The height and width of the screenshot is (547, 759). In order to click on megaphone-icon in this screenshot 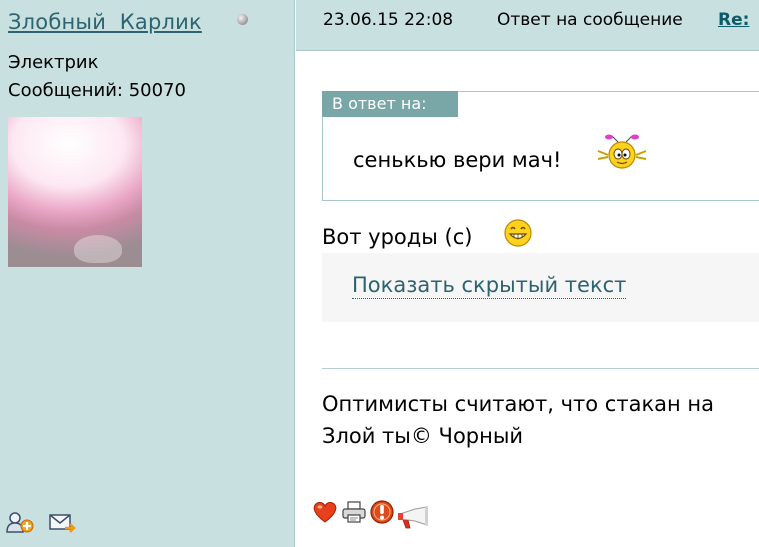, I will do `click(414, 520)`.